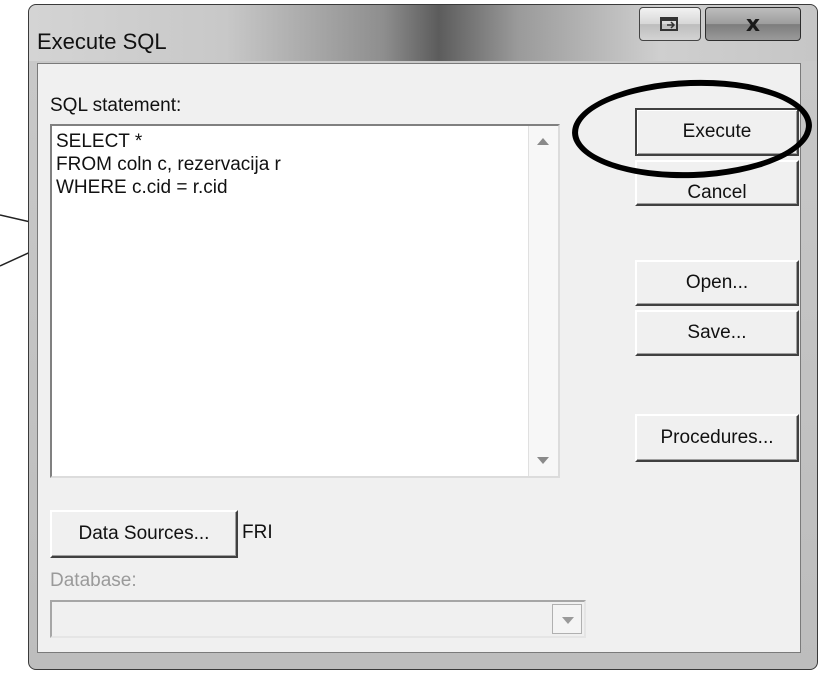 This screenshot has height=677, width=826. I want to click on restore-window-icon, so click(669, 24).